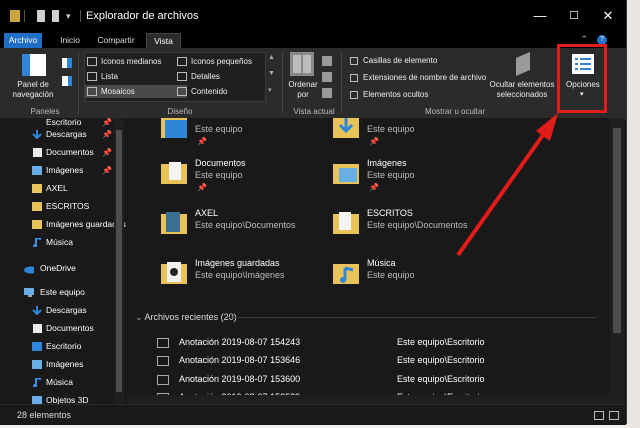 The width and height of the screenshot is (640, 428). I want to click on layout-tiles: Mosaicos, so click(136, 91).